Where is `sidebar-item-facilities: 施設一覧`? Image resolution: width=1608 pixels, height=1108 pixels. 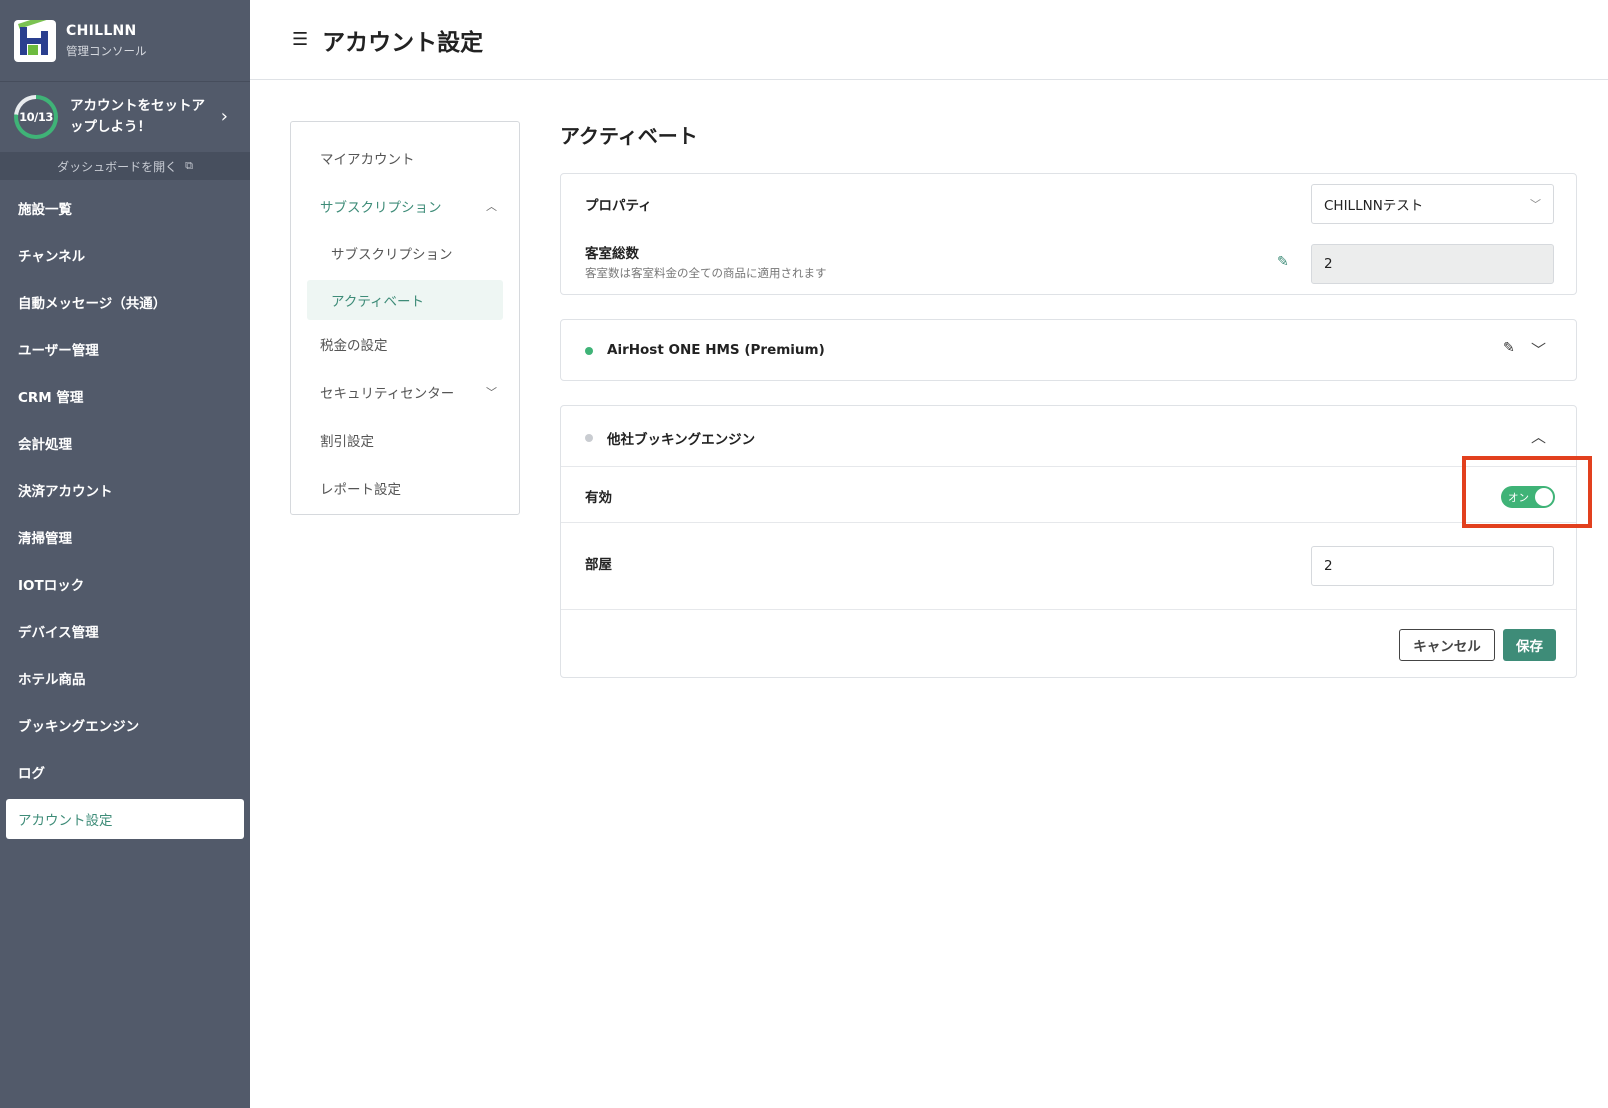
sidebar-item-facilities: 施設一覧 is located at coordinates (125, 208).